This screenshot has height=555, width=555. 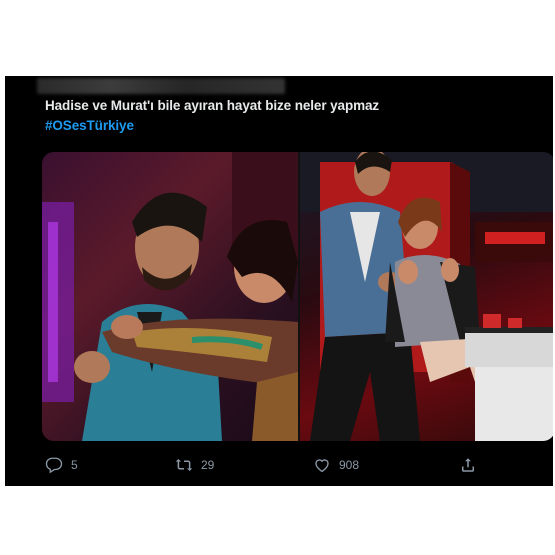 What do you see at coordinates (349, 465) in the screenshot?
I see `like-count: 908` at bounding box center [349, 465].